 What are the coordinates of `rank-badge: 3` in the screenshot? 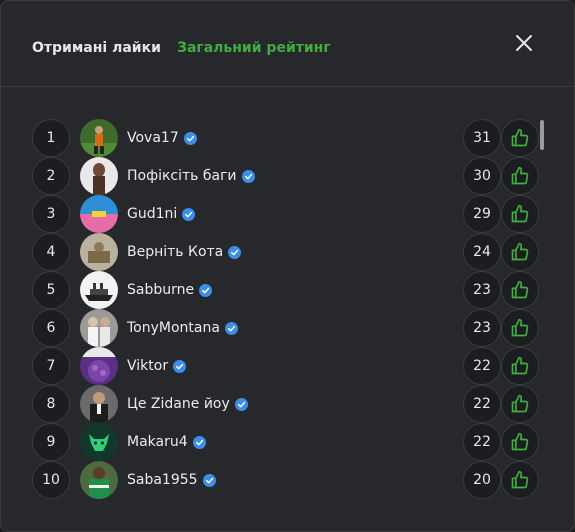 It's located at (51, 214).